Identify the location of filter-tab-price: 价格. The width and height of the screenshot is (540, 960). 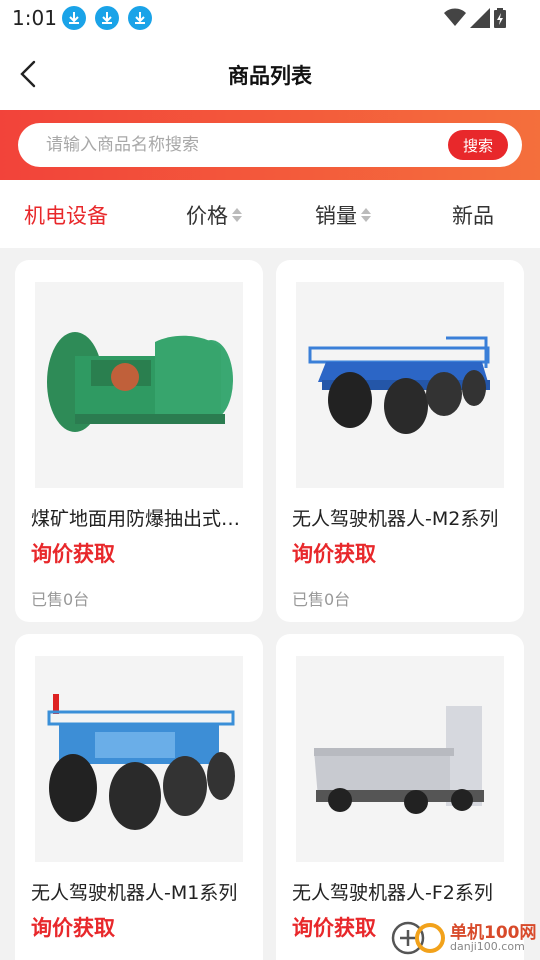
(214, 215).